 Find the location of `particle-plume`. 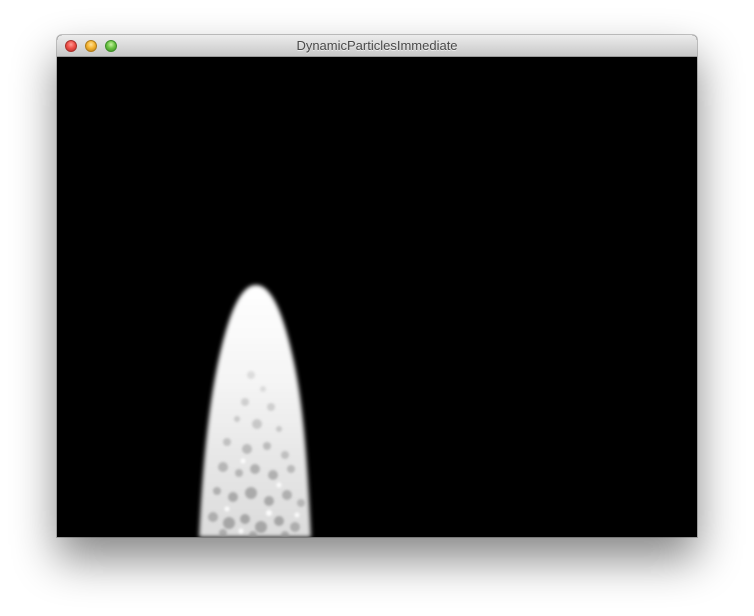

particle-plume is located at coordinates (255, 411).